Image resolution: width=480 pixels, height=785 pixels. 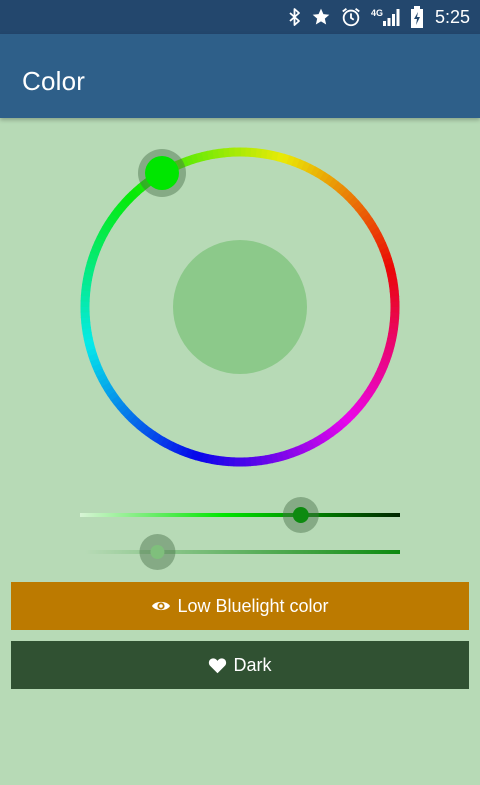 I want to click on dark-button: Dark, so click(x=240, y=665).